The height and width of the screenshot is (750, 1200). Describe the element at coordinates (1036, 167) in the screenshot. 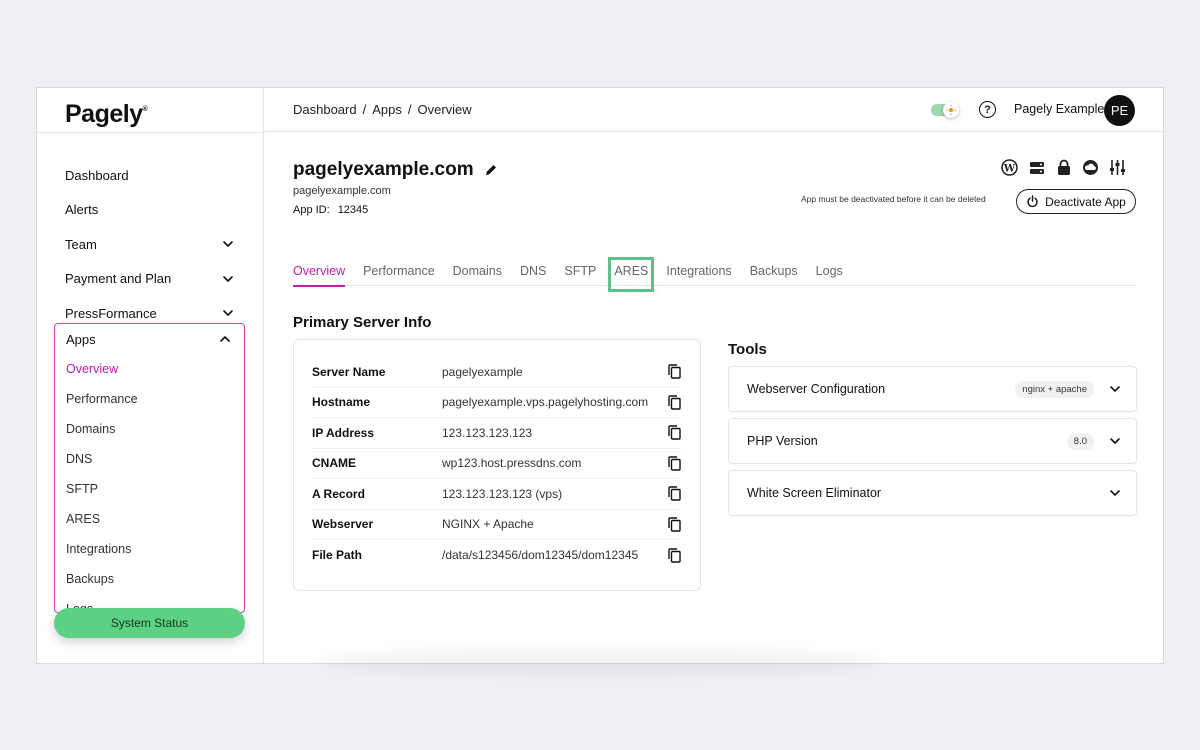

I see `server-icon` at that location.